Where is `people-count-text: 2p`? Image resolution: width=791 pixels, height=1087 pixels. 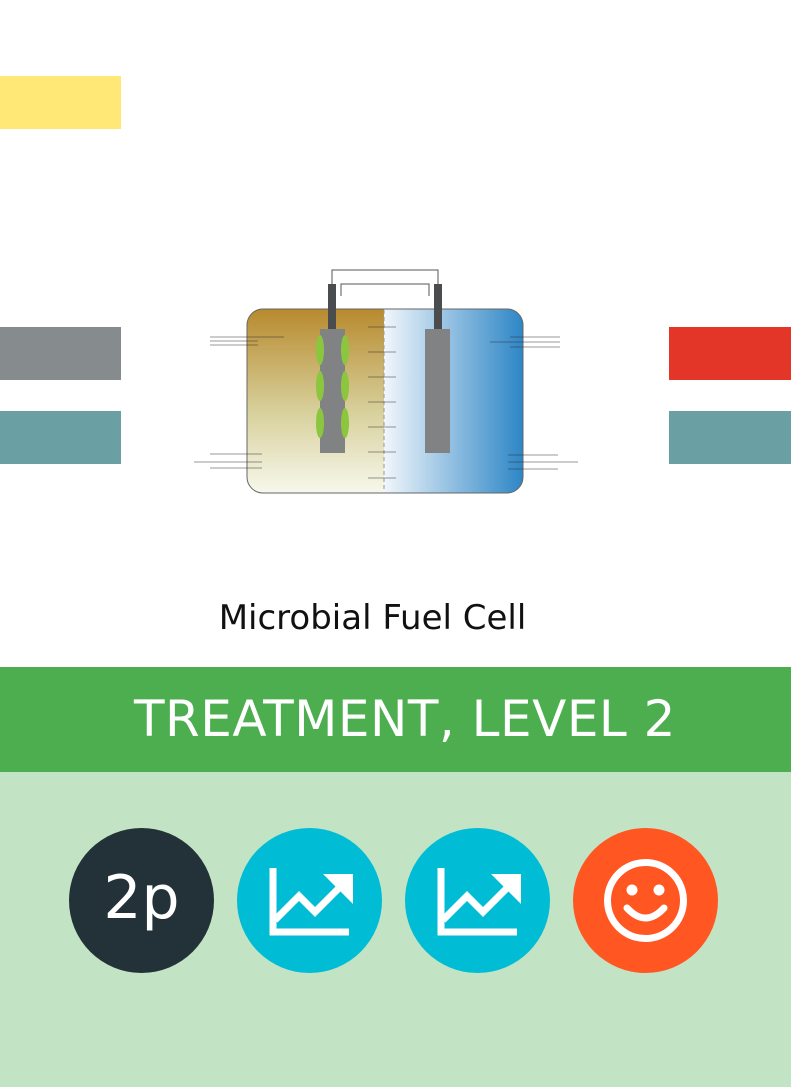 people-count-text: 2p is located at coordinates (141, 898).